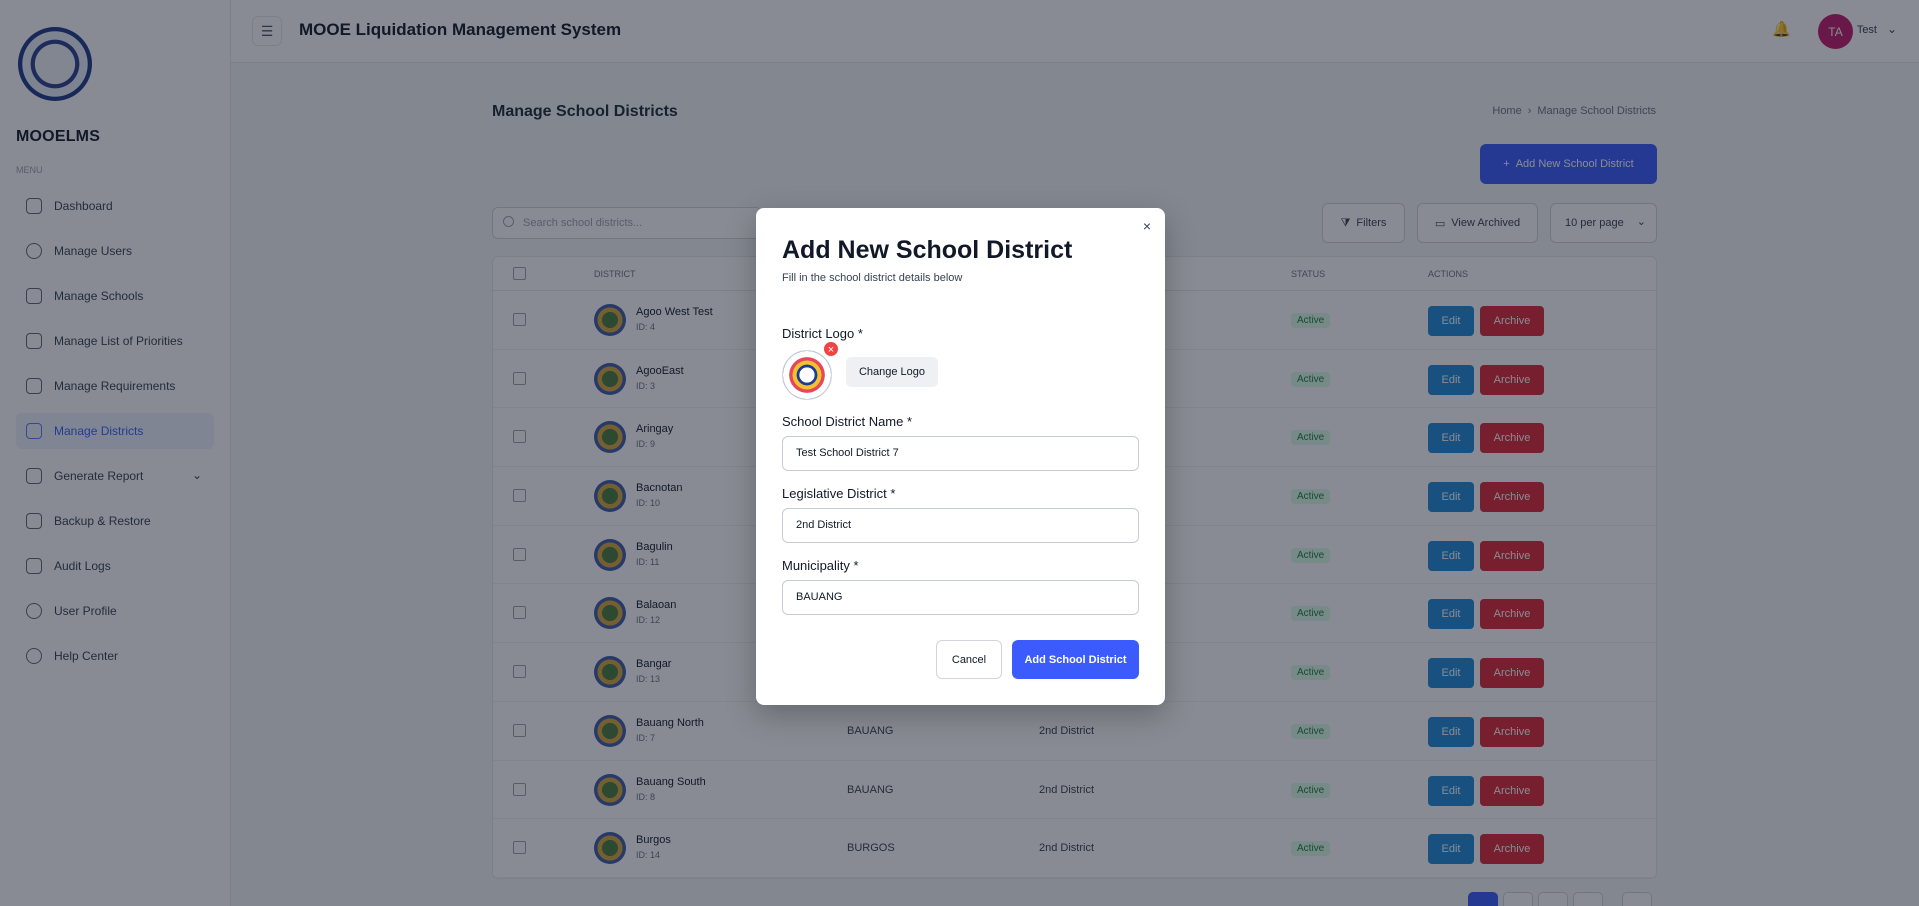  I want to click on district-name-input: Test School District 7, so click(960, 453).